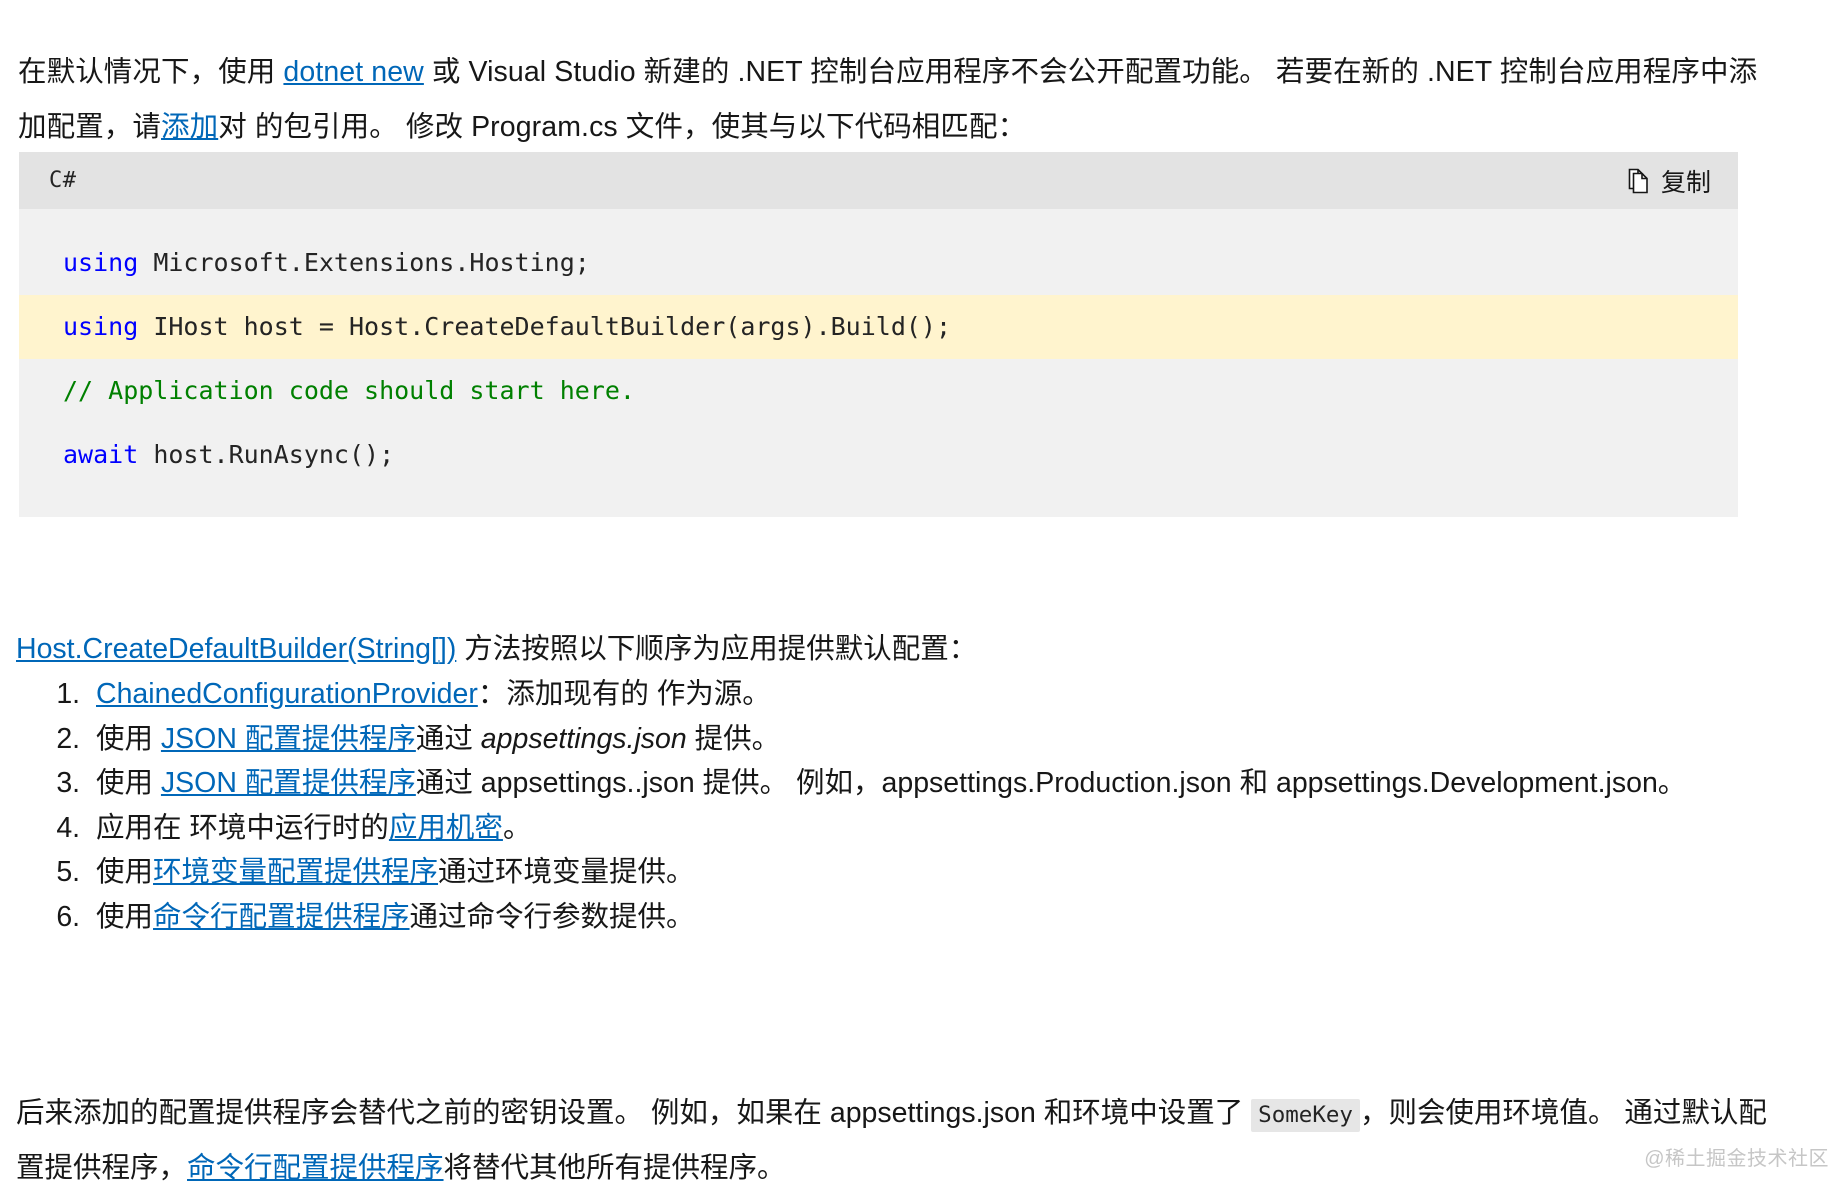  Describe the element at coordinates (353, 72) in the screenshot. I see `link-dotnet-new: dotnet new` at that location.